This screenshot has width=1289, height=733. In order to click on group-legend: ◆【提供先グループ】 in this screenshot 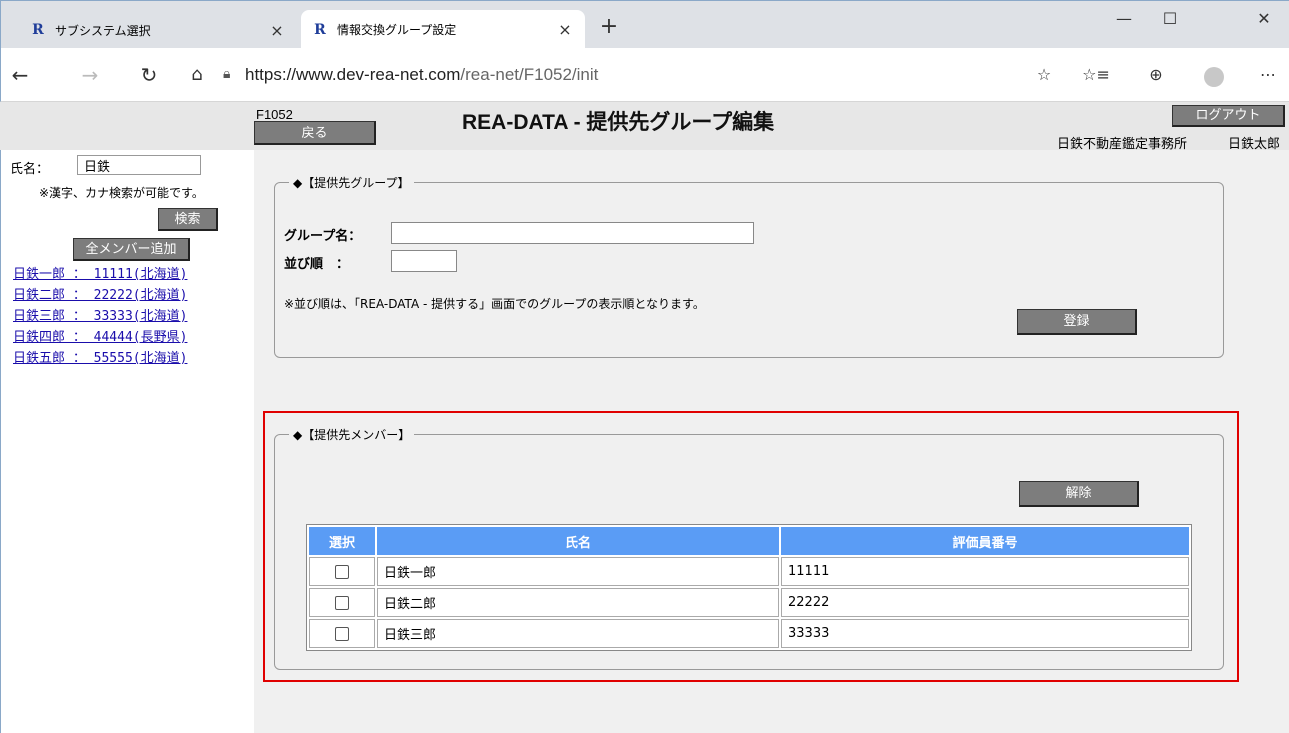, I will do `click(351, 183)`.